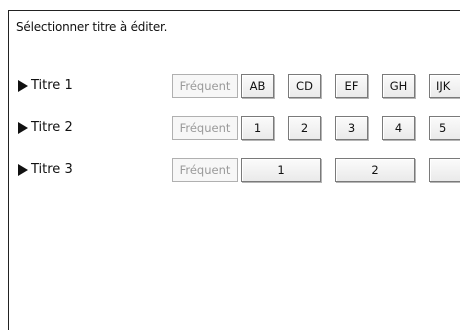 The width and height of the screenshot is (460, 330). What do you see at coordinates (52, 127) in the screenshot?
I see `title-2-text: Titre 2` at bounding box center [52, 127].